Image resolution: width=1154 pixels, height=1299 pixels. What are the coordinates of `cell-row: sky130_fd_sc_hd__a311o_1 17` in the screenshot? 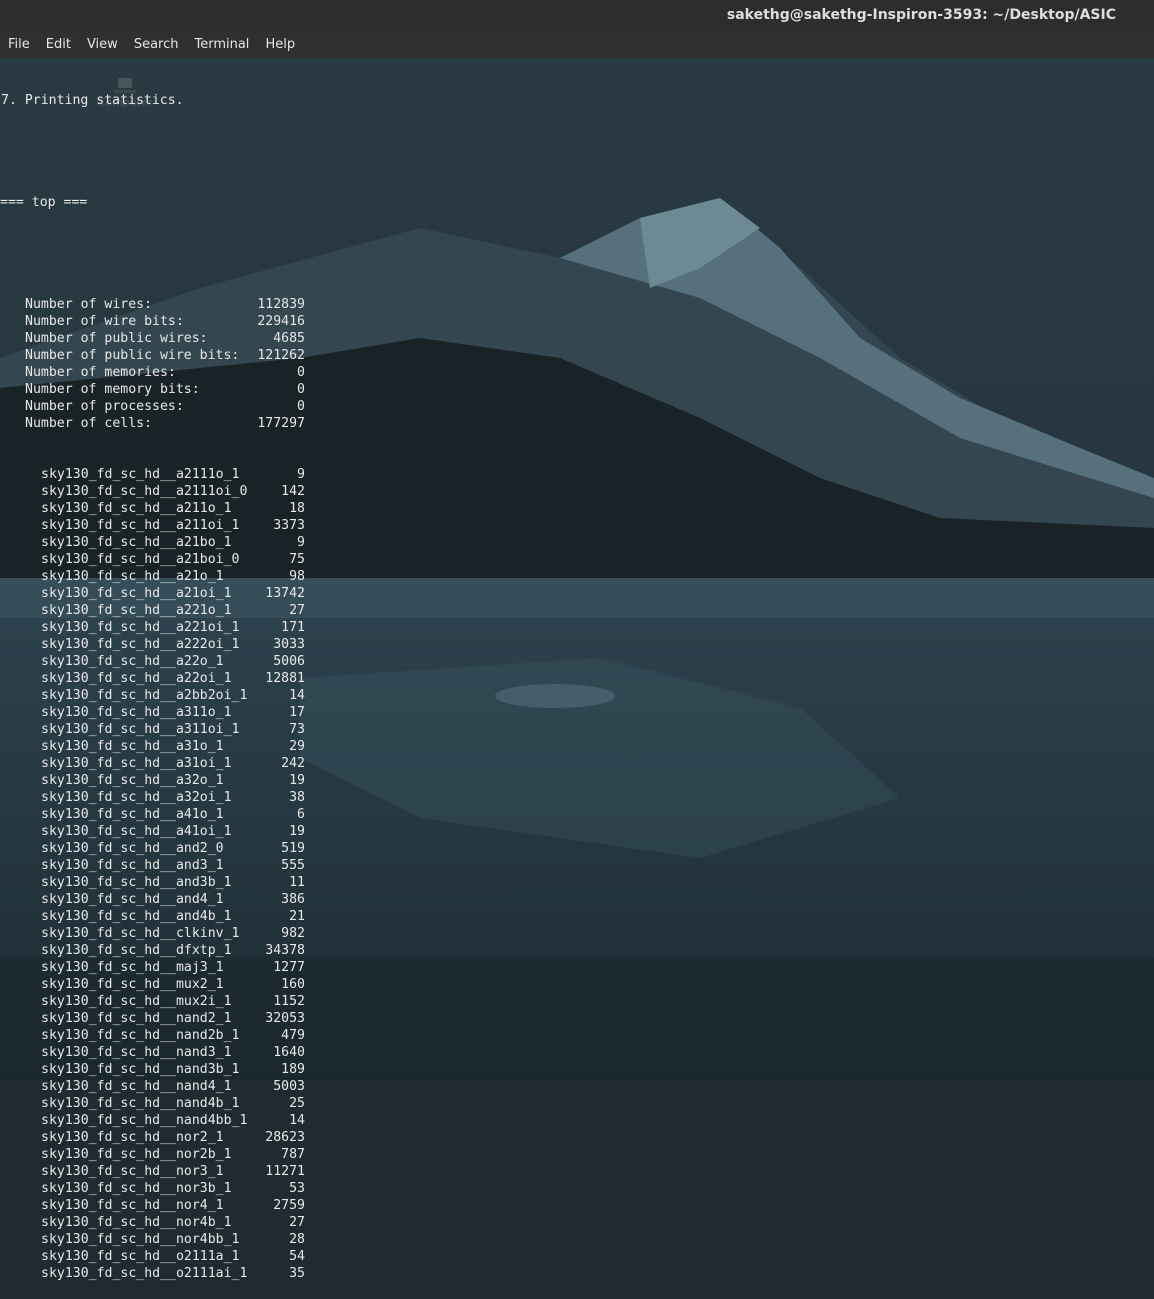 It's located at (577, 712).